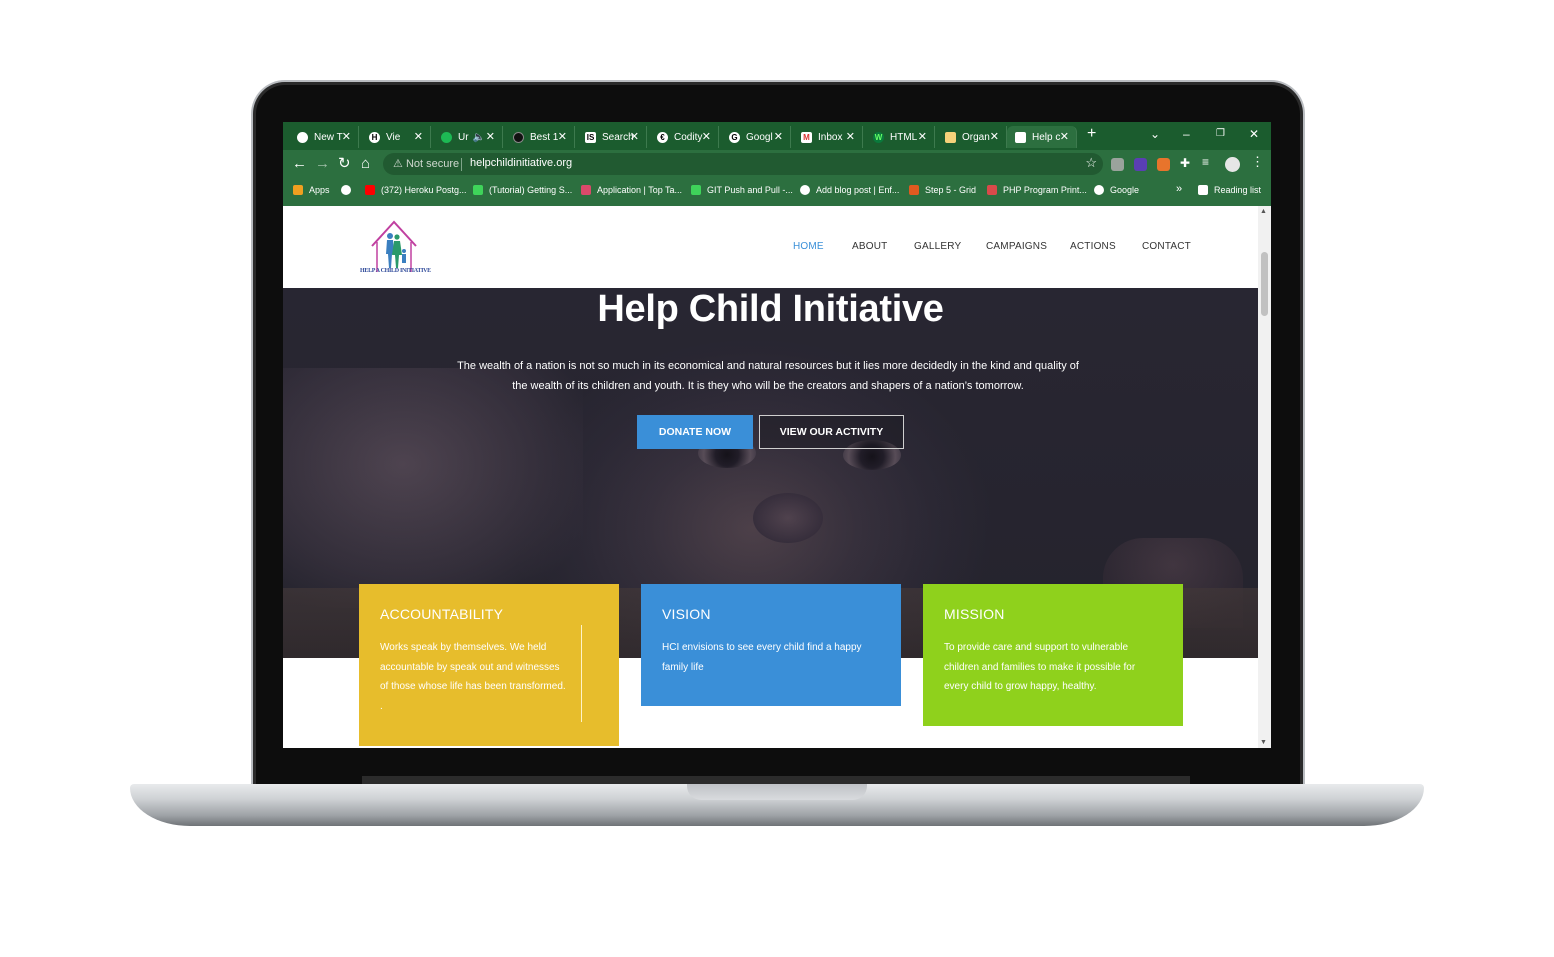  Describe the element at coordinates (828, 137) in the screenshot. I see `browser-tab: M Inbox ✕` at that location.